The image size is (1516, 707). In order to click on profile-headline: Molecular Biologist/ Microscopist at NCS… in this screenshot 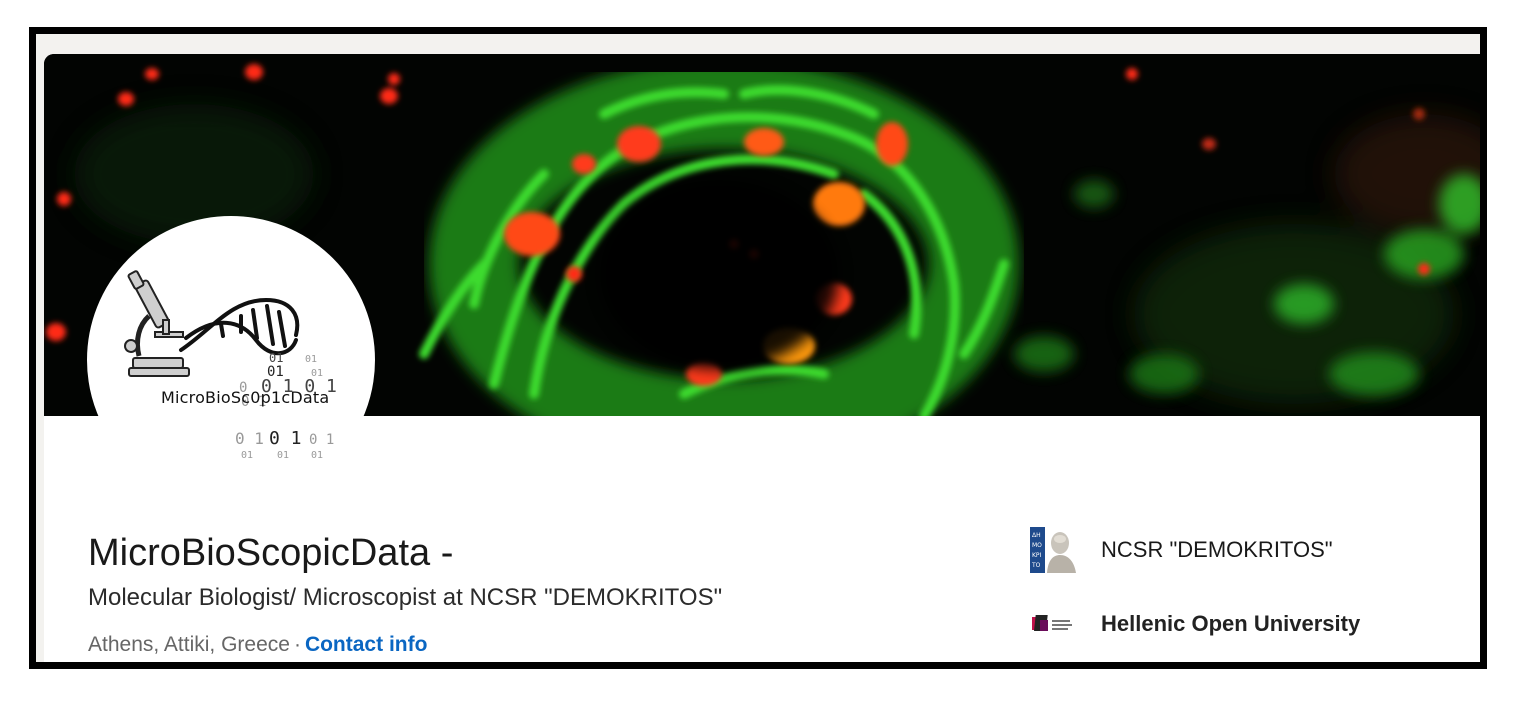, I will do `click(405, 597)`.